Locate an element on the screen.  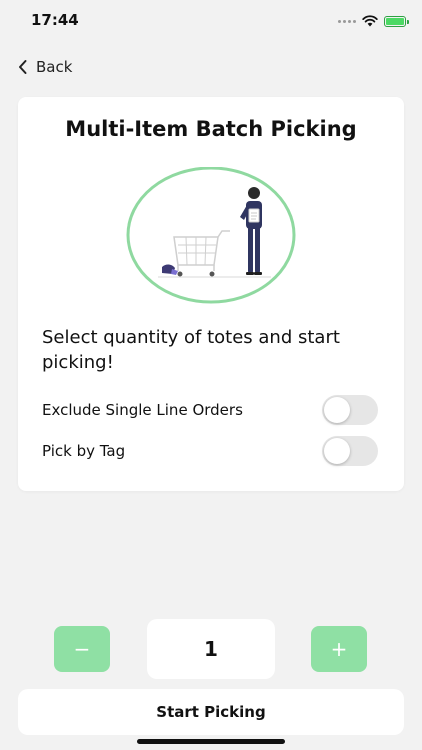
back-button: Back is located at coordinates (45, 67).